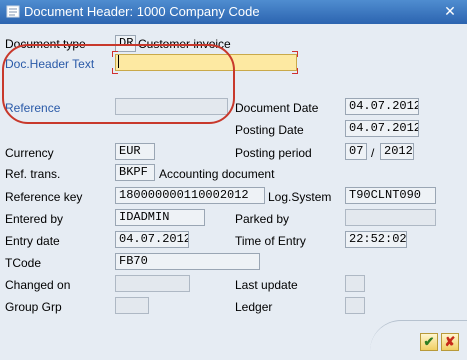 The height and width of the screenshot is (360, 467). Describe the element at coordinates (118, 61) in the screenshot. I see `text-cursor` at that location.